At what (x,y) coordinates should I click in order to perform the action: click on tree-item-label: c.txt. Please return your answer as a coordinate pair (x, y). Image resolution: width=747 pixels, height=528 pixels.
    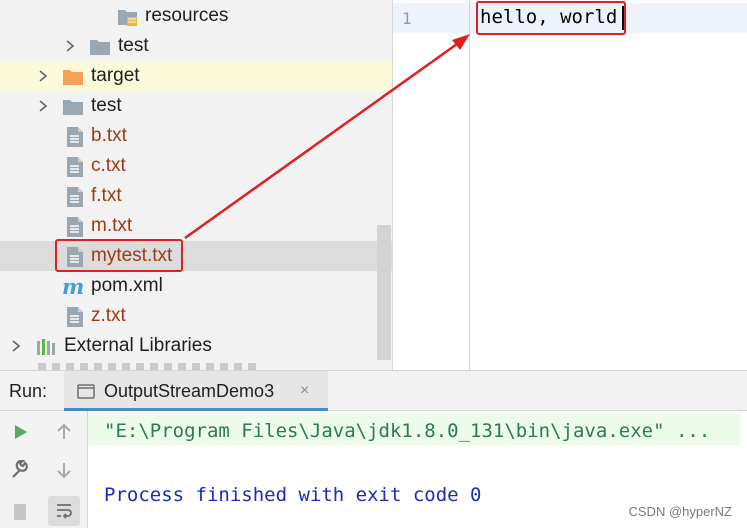
    Looking at the image, I should click on (108, 165).